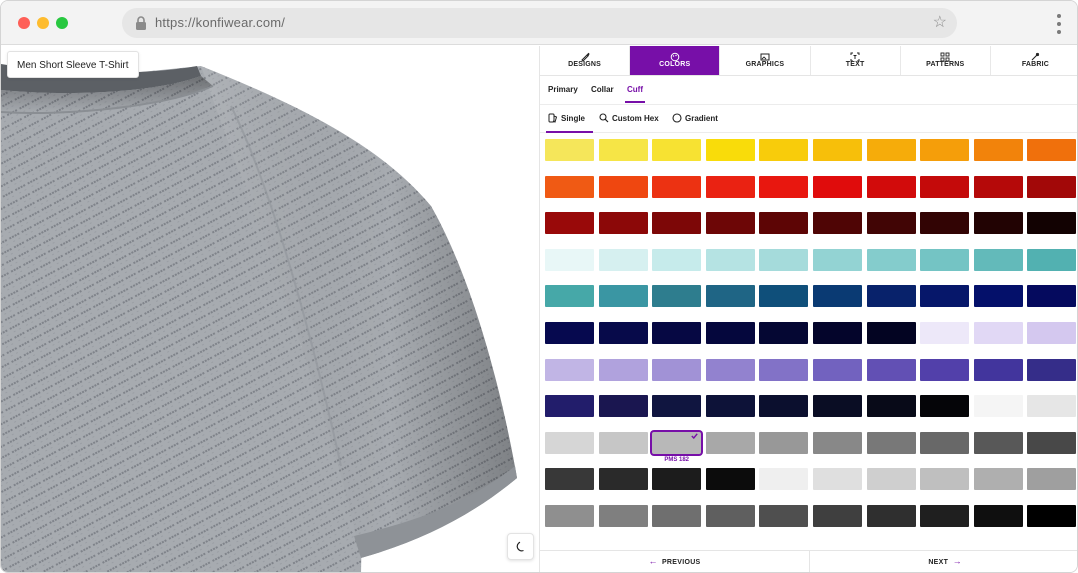 Image resolution: width=1078 pixels, height=573 pixels. Describe the element at coordinates (602, 89) in the screenshot. I see `subtab-collar: Collar` at that location.